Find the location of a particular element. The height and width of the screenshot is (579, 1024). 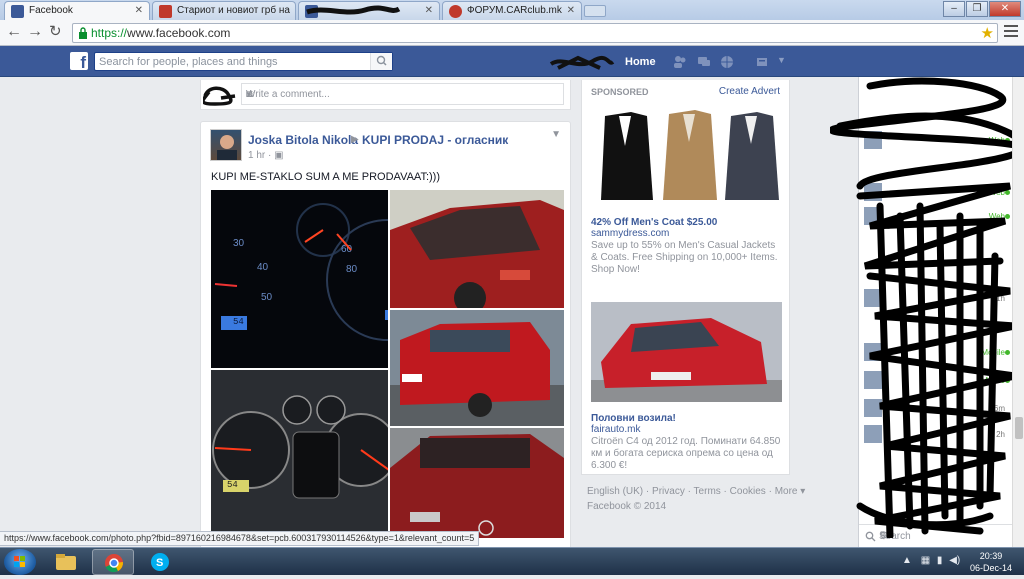

footer-link-cookies: Cookies is located at coordinates (748, 491).